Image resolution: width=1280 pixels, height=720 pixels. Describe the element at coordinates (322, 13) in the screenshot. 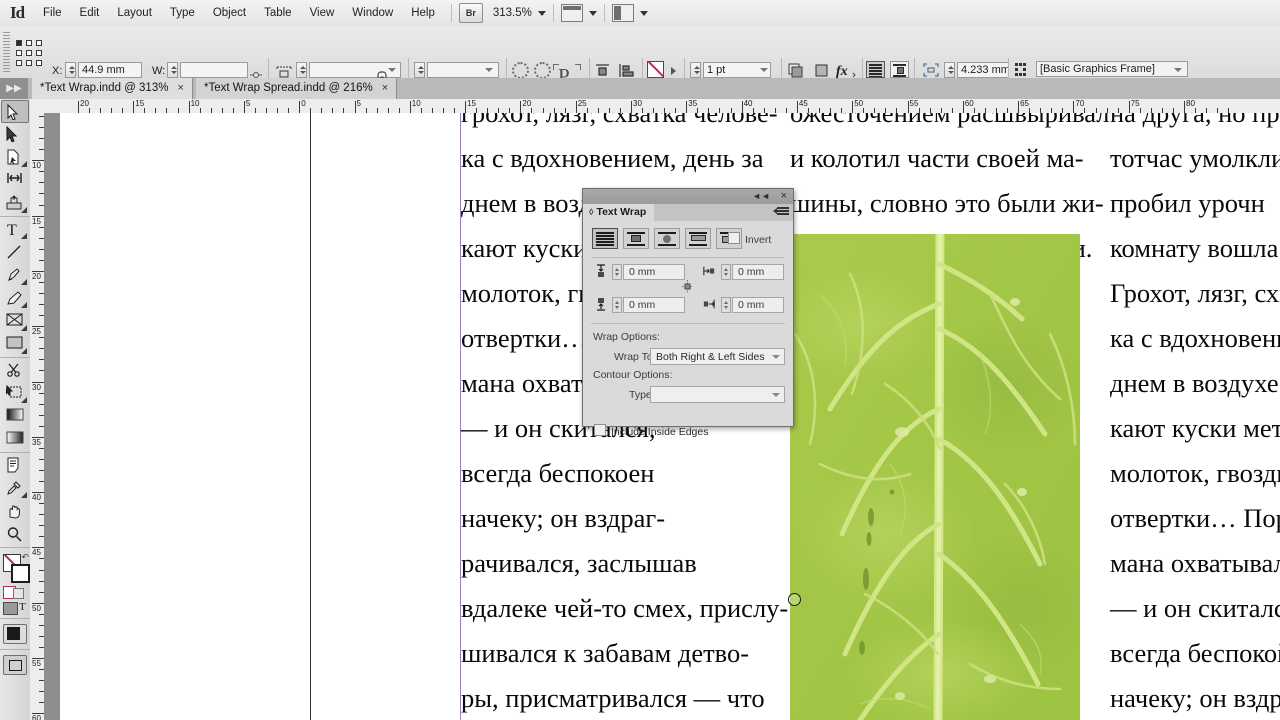

I see `menu-view: View` at that location.